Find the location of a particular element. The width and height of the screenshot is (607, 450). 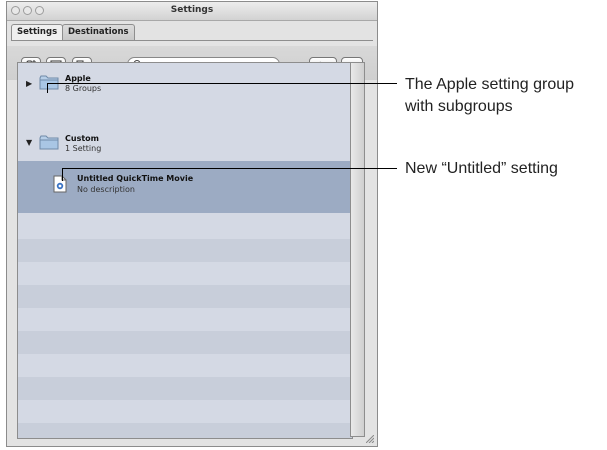

tab-settings: Settings is located at coordinates (37, 32).